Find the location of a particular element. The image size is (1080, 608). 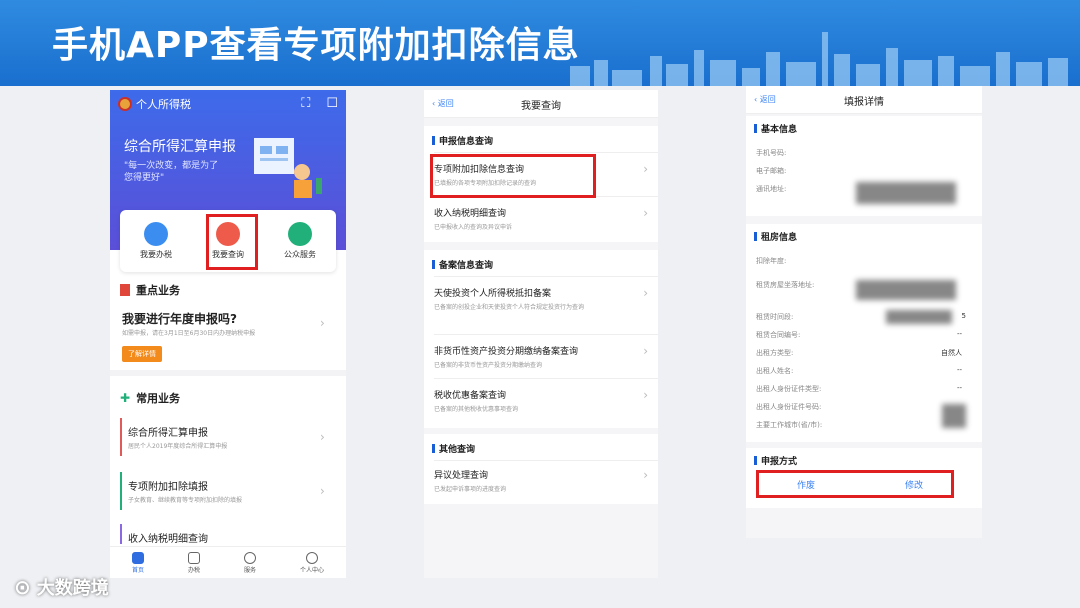

field-label: 租赁房屋坐落地址: is located at coordinates (785, 285).